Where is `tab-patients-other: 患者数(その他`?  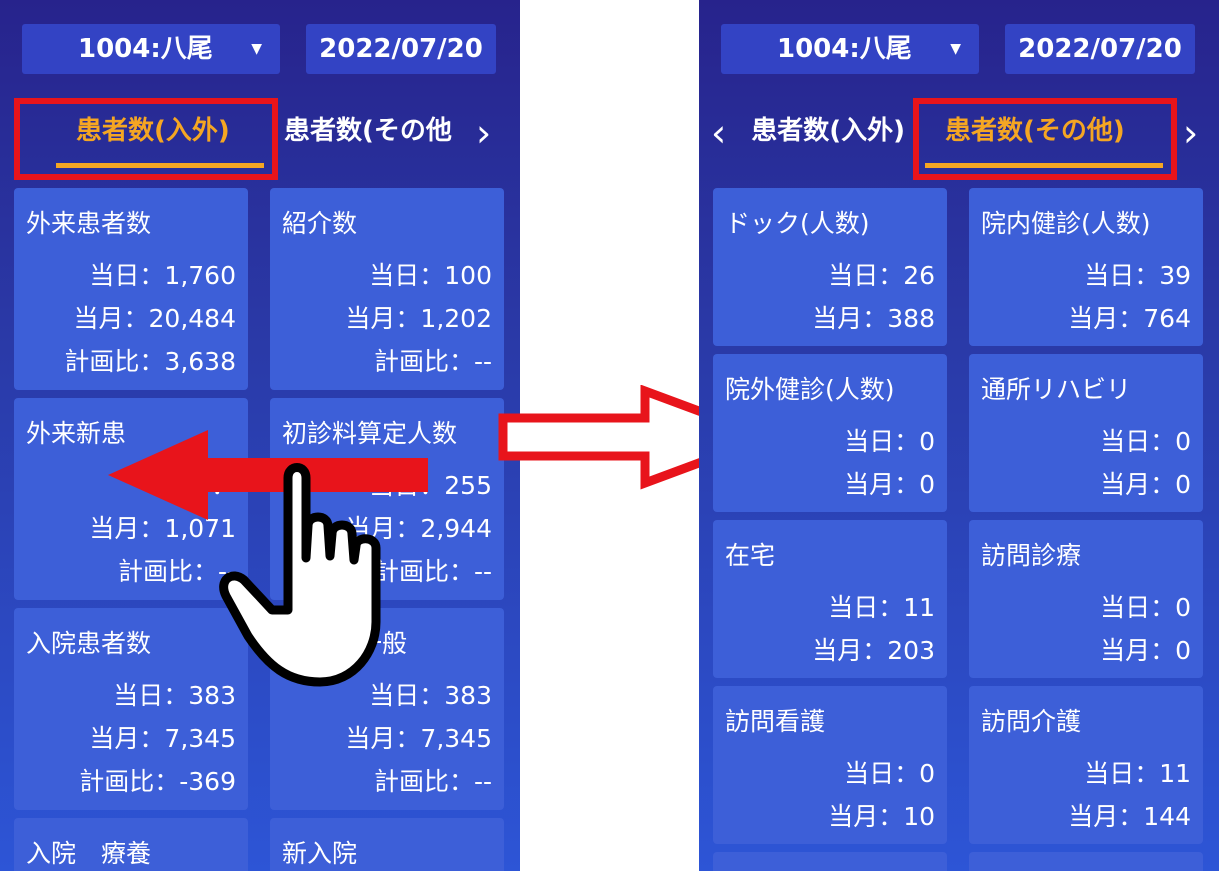 tab-patients-other: 患者数(その他 is located at coordinates (375, 139).